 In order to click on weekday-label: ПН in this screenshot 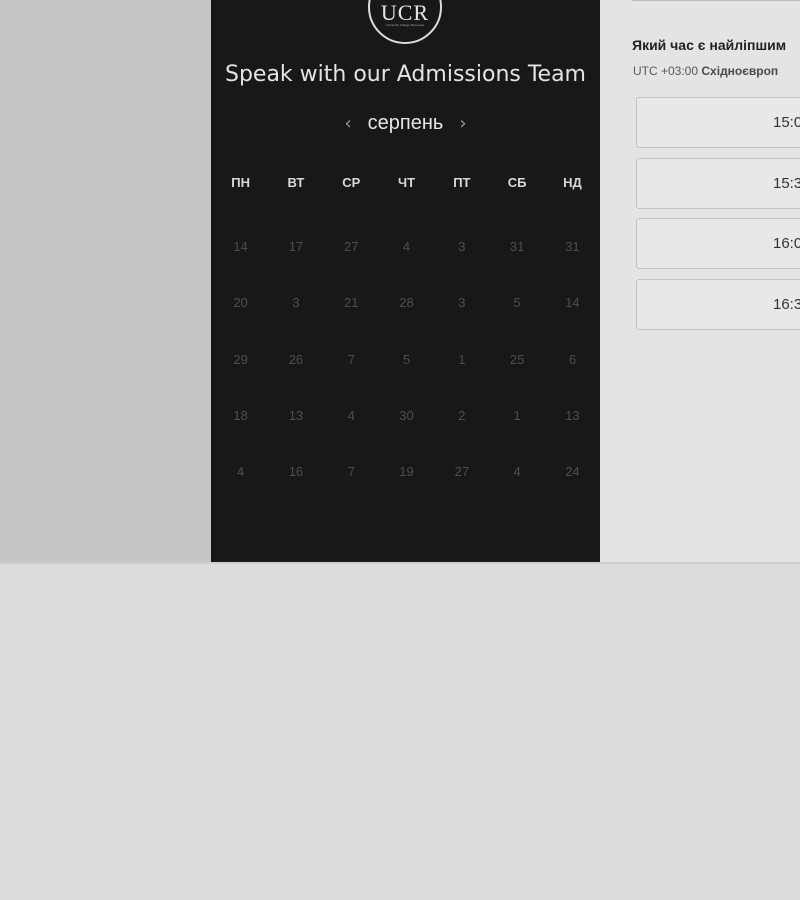, I will do `click(241, 182)`.